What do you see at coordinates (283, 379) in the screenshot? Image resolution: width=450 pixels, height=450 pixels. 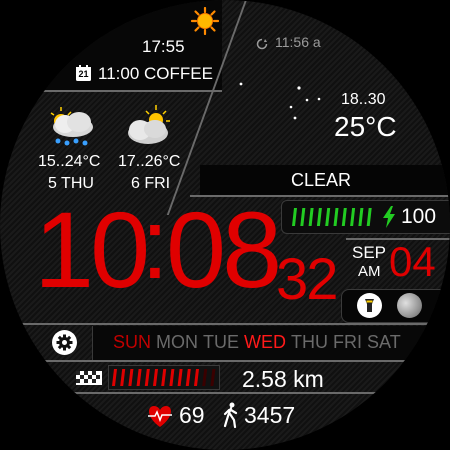 I see `distance-value: 2.58 km` at bounding box center [283, 379].